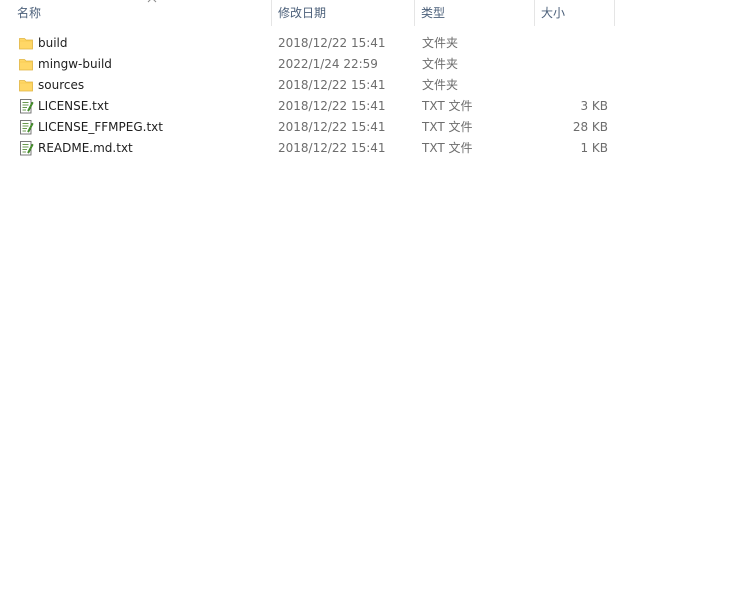 The width and height of the screenshot is (733, 612). I want to click on file-modified-date: 2022/1/24 22:59, so click(328, 64).